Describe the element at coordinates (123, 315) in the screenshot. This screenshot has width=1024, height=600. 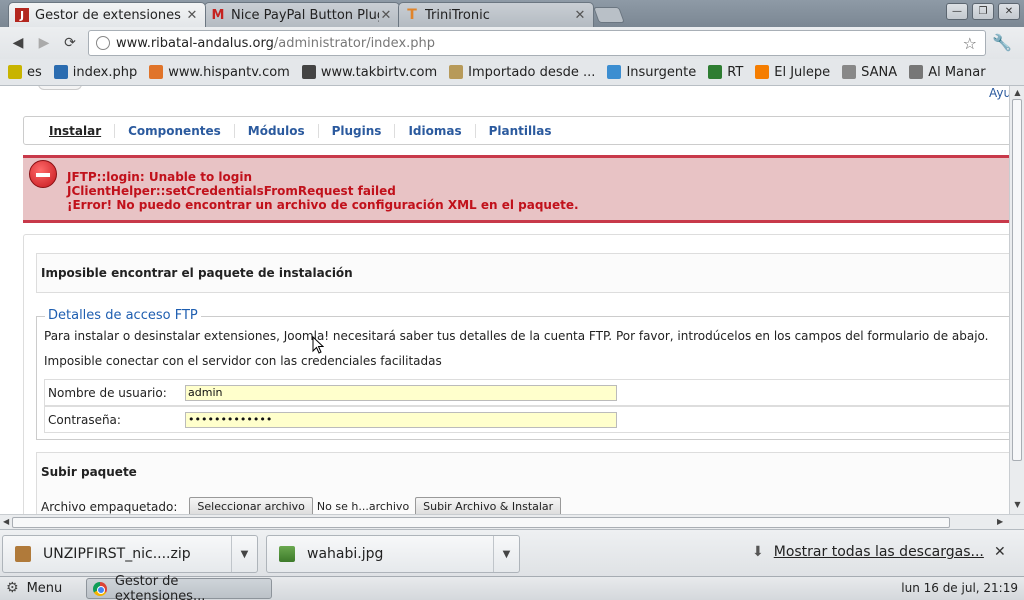
I see `ftp-legend: Detalles de acceso FTP` at that location.